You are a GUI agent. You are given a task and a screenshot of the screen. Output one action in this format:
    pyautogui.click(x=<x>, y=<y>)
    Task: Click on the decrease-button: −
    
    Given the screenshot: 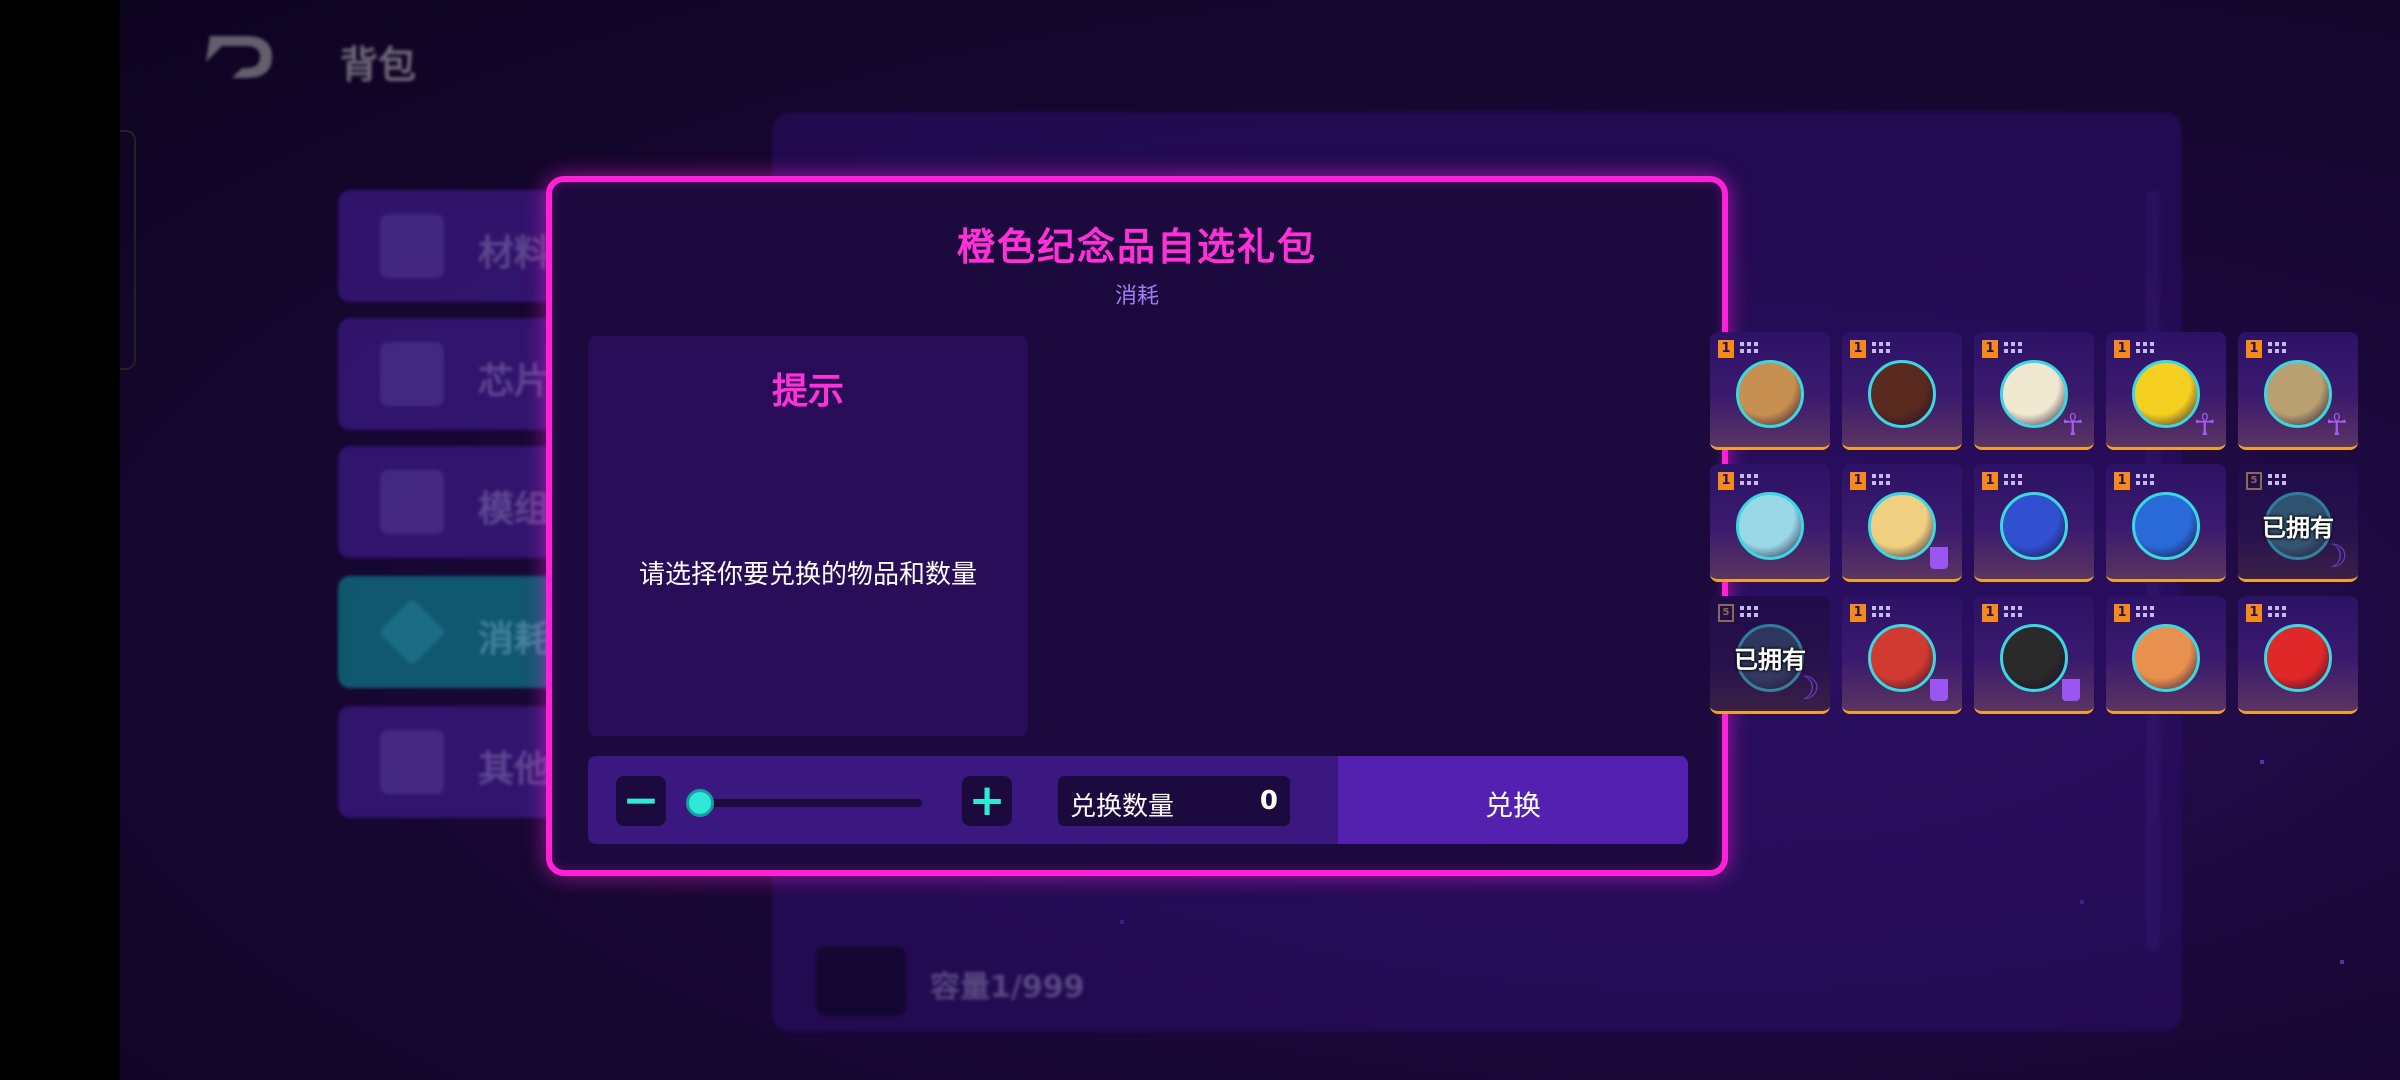 What is the action you would take?
    pyautogui.click(x=641, y=801)
    